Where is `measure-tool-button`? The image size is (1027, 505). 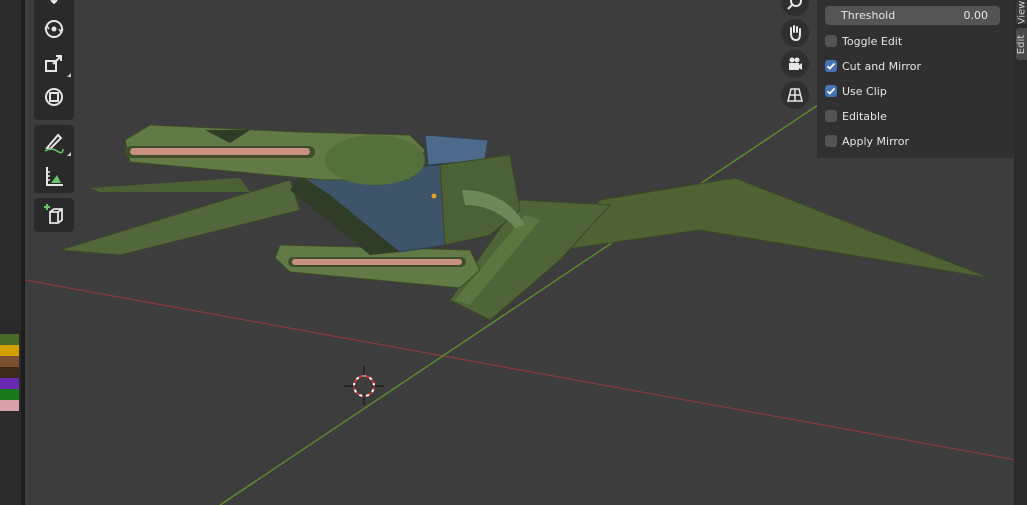 measure-tool-button is located at coordinates (54, 176).